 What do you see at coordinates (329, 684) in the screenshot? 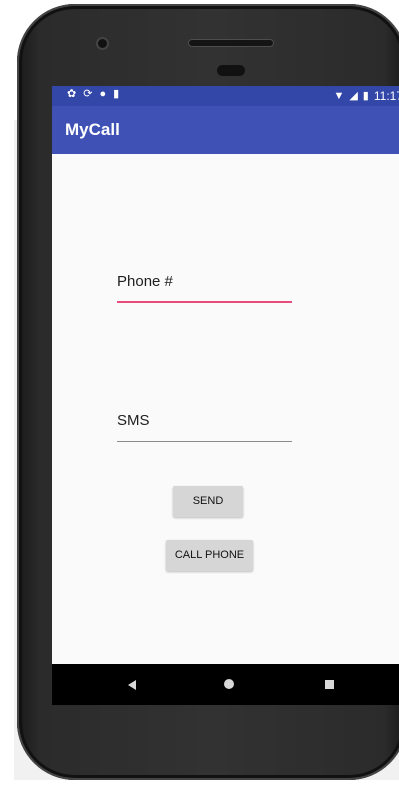
I see `recent-apps-icon` at bounding box center [329, 684].